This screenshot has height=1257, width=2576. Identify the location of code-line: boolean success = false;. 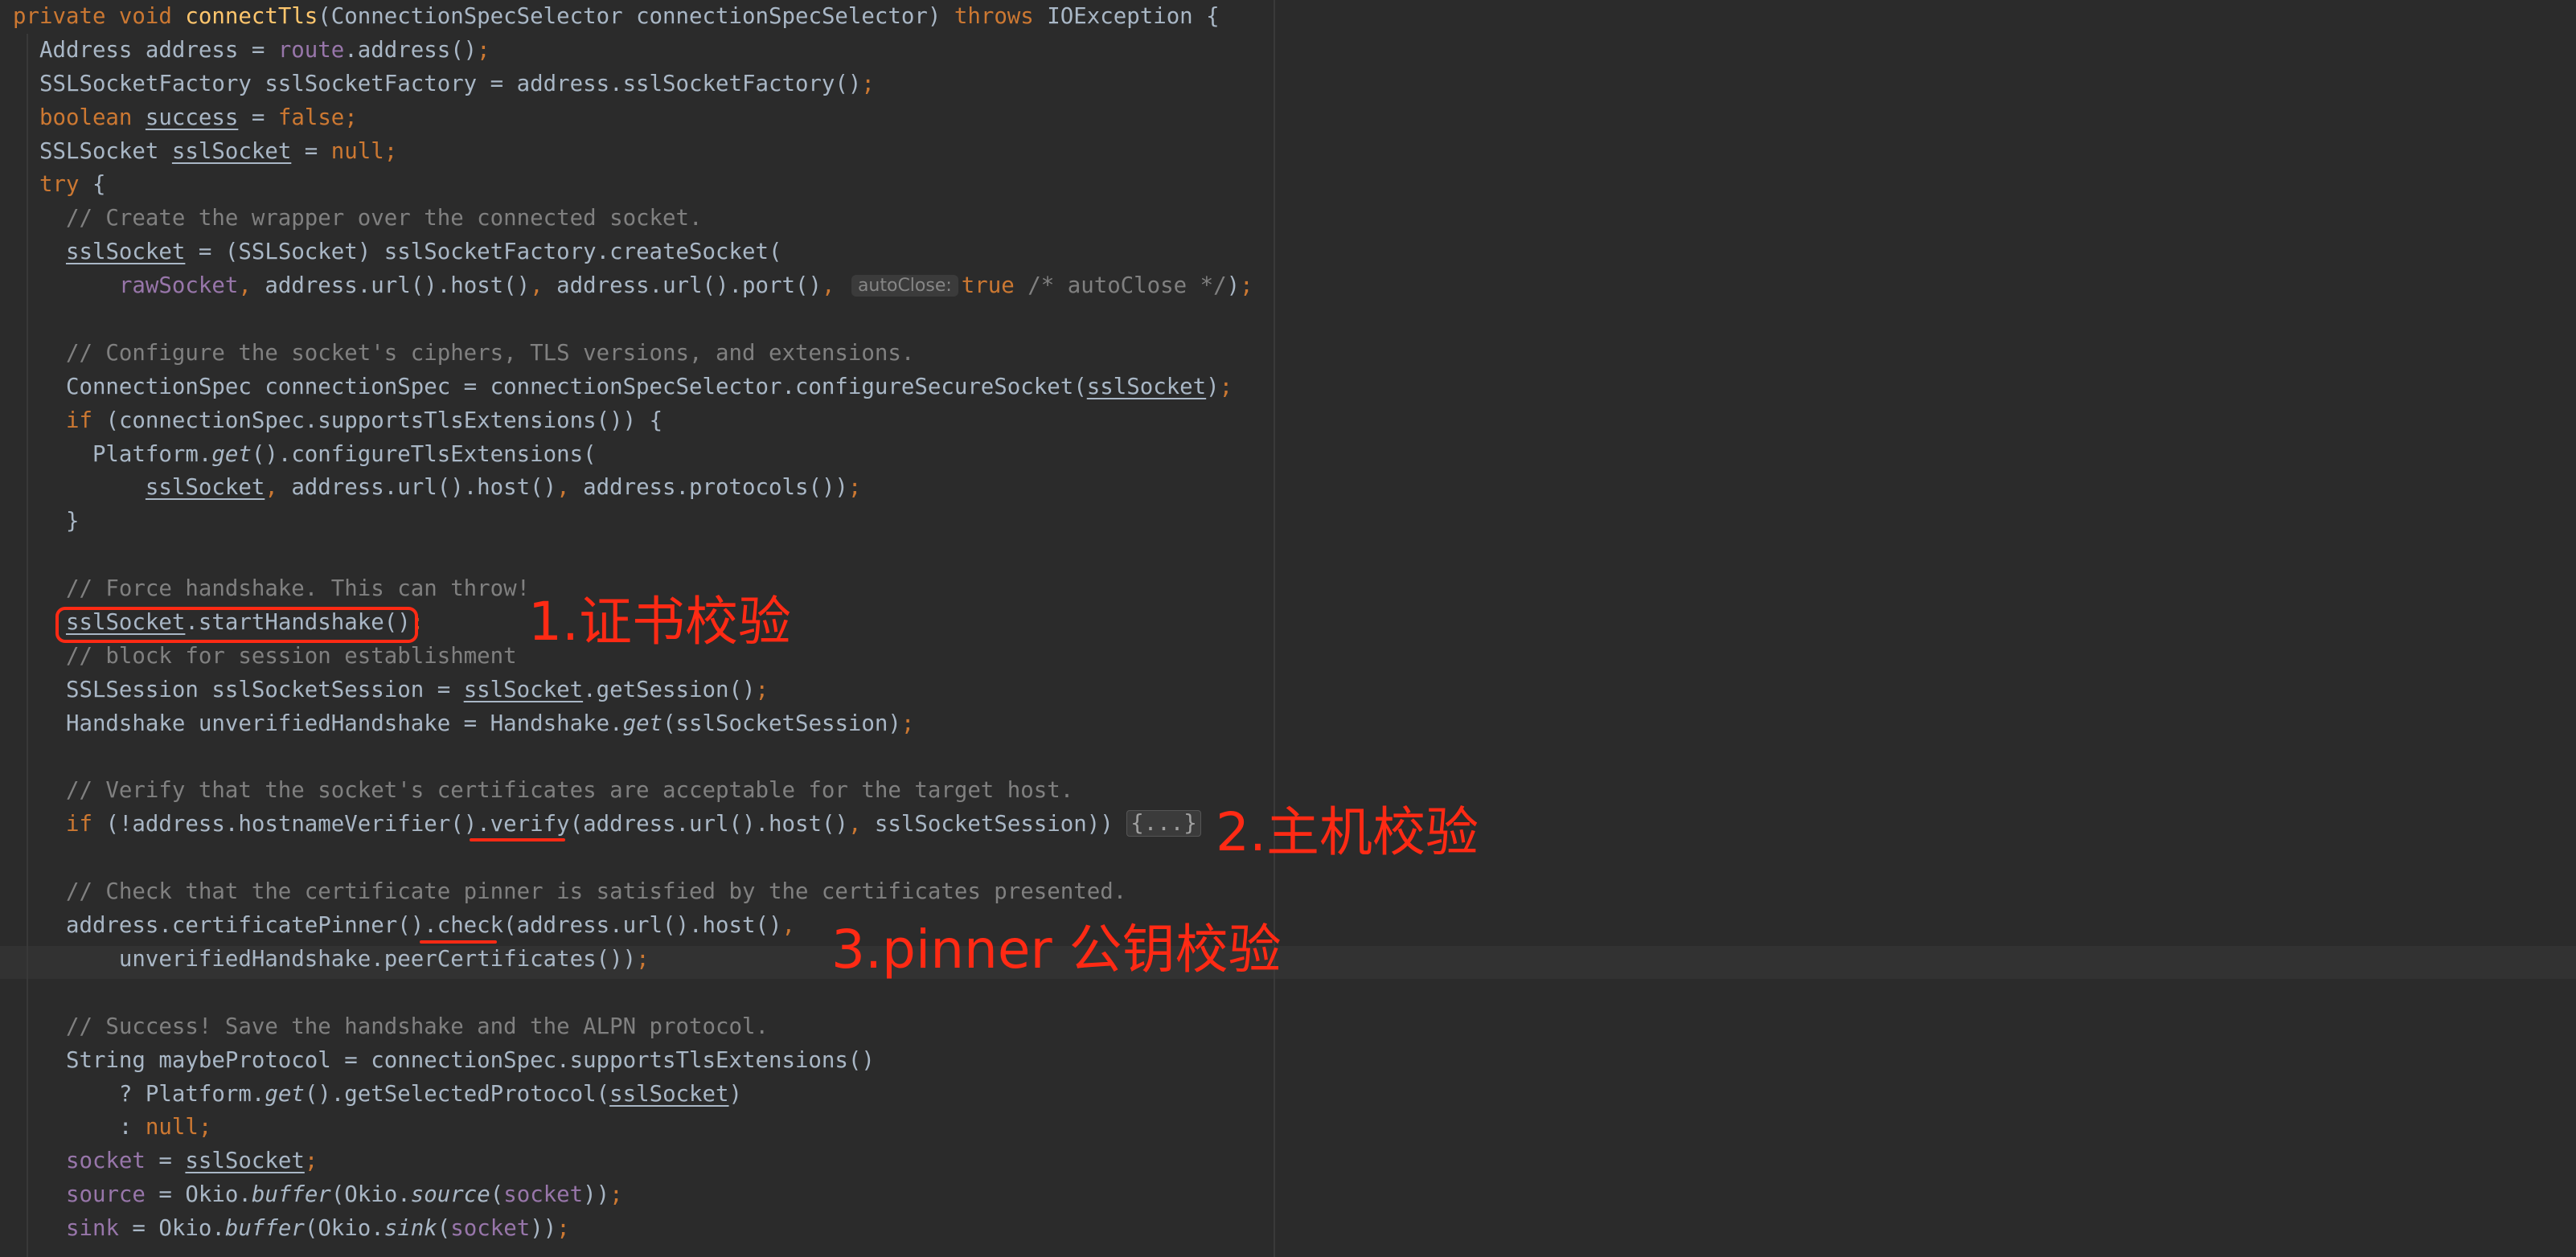
(640, 118).